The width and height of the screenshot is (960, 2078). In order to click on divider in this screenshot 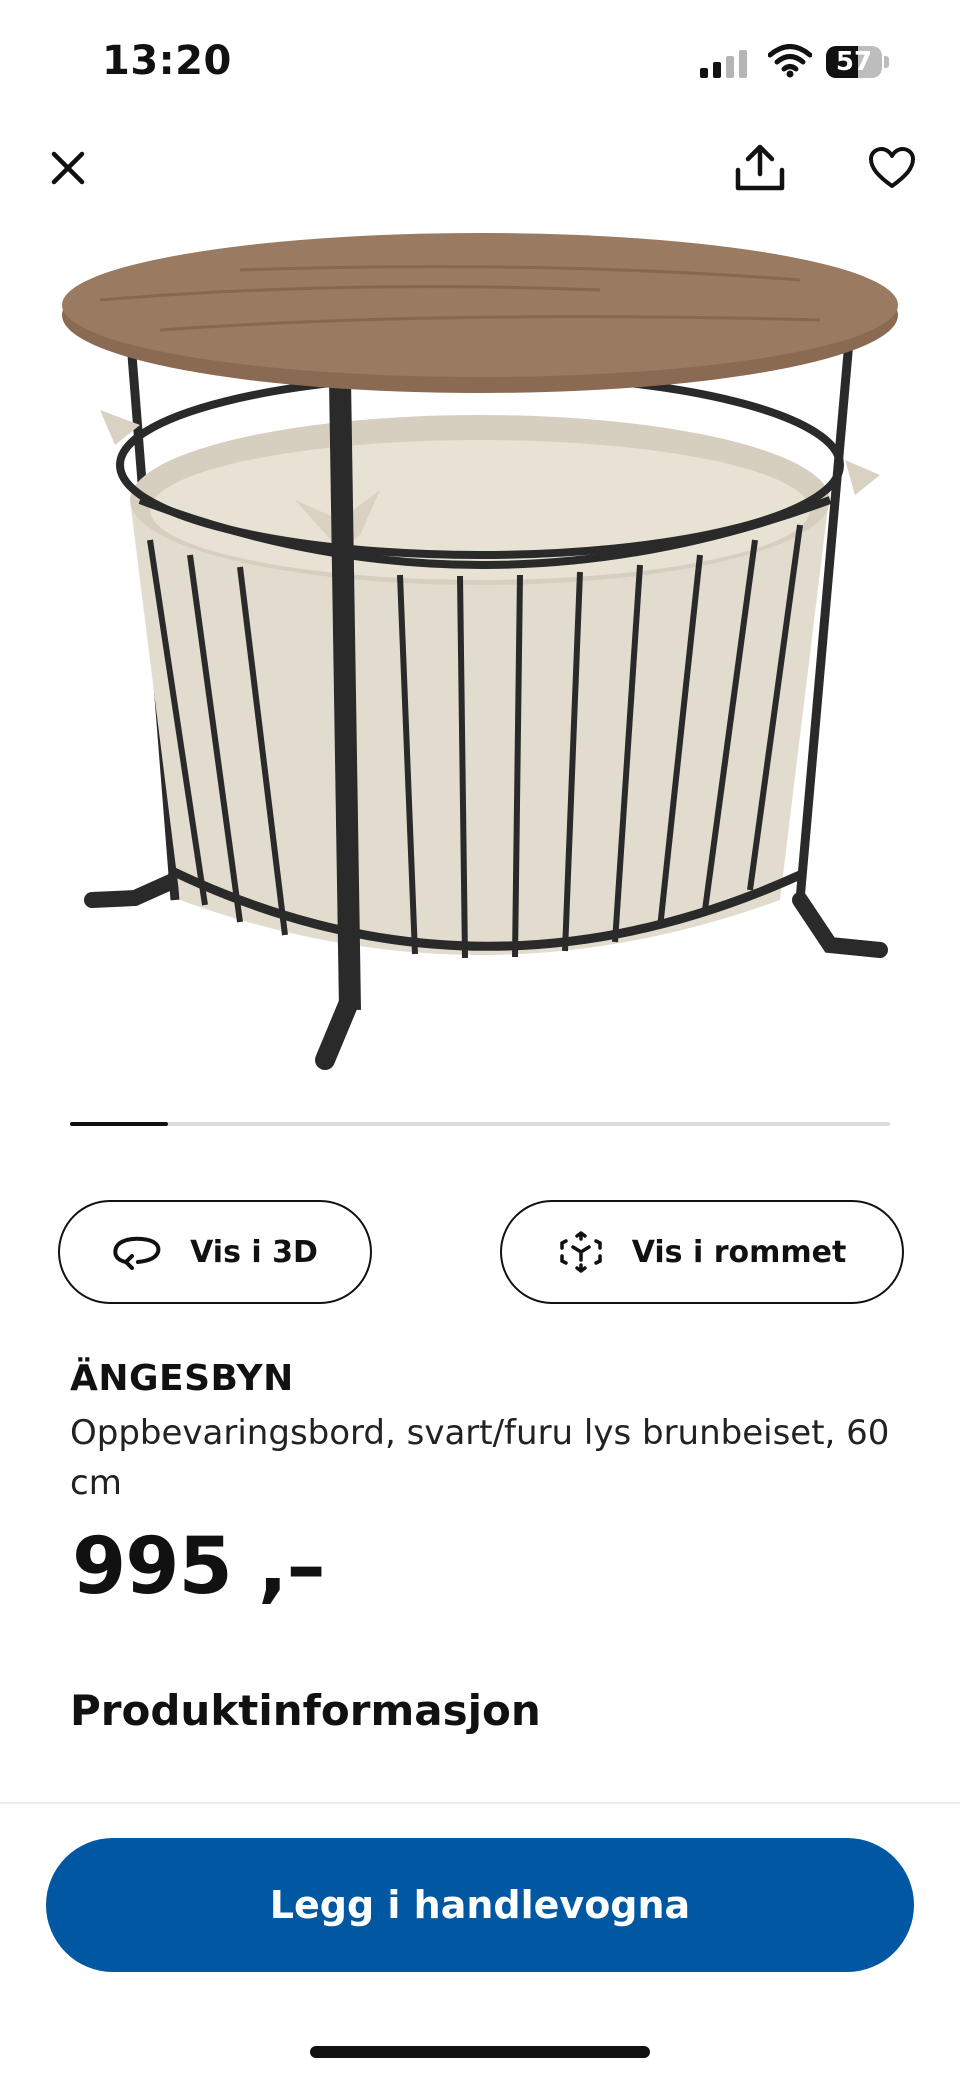, I will do `click(480, 1803)`.